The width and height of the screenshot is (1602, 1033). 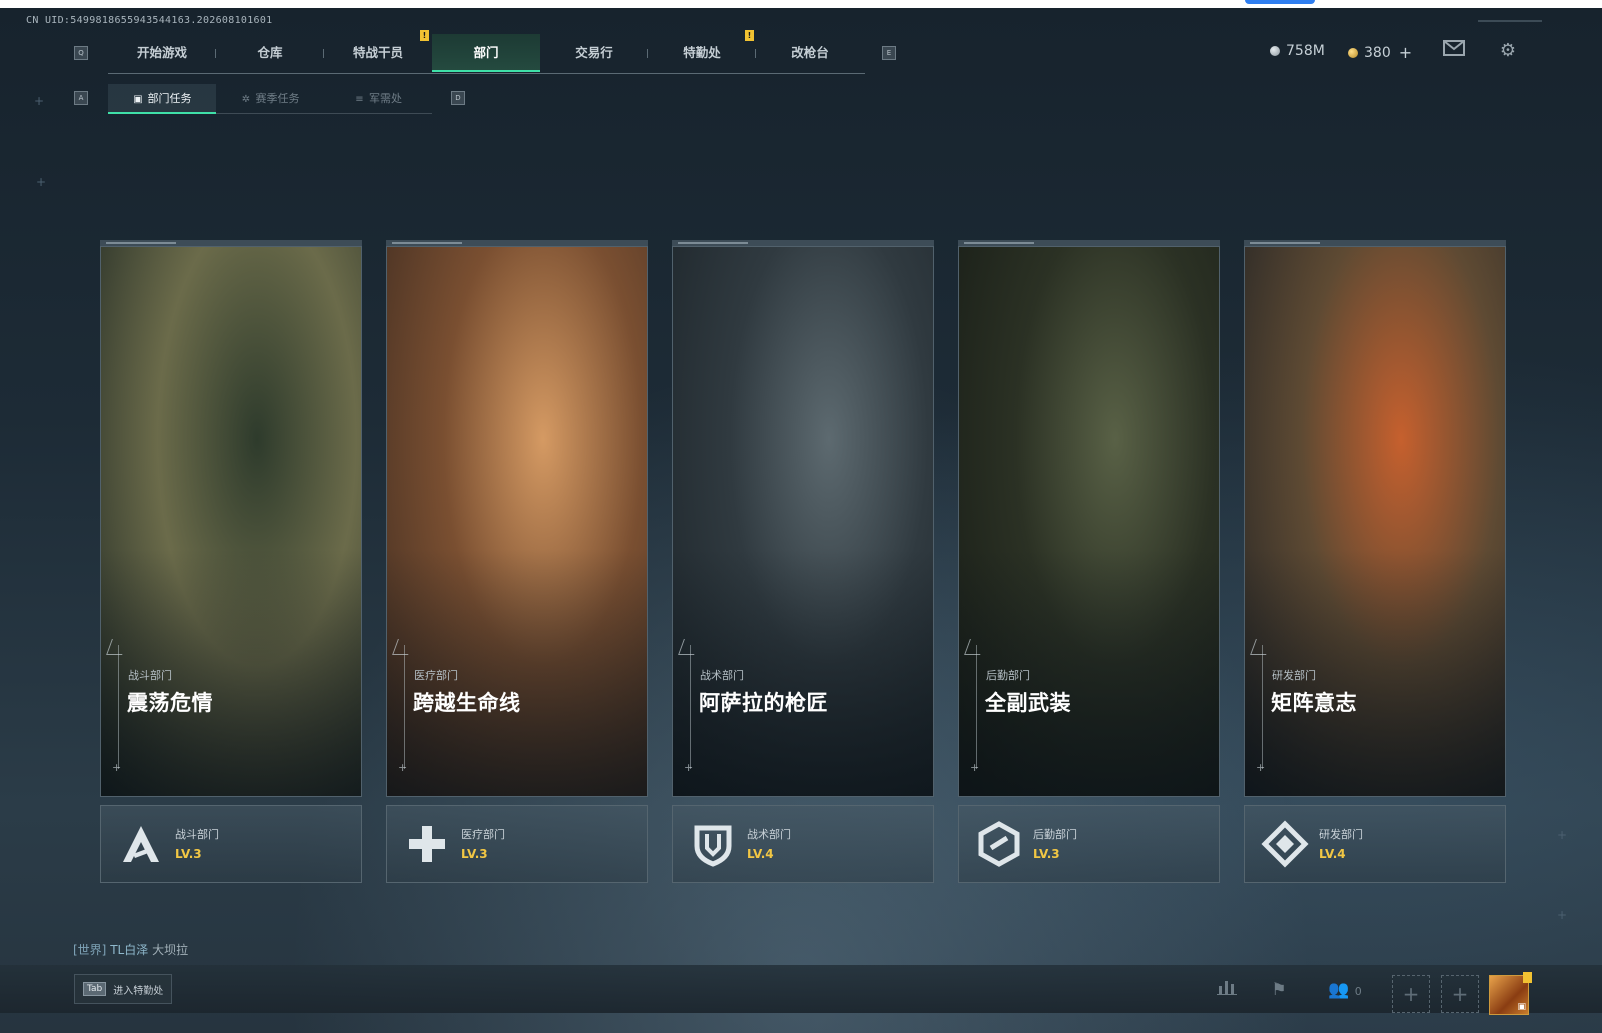 What do you see at coordinates (1460, 994) in the screenshot?
I see `add-squad-slot-2: +` at bounding box center [1460, 994].